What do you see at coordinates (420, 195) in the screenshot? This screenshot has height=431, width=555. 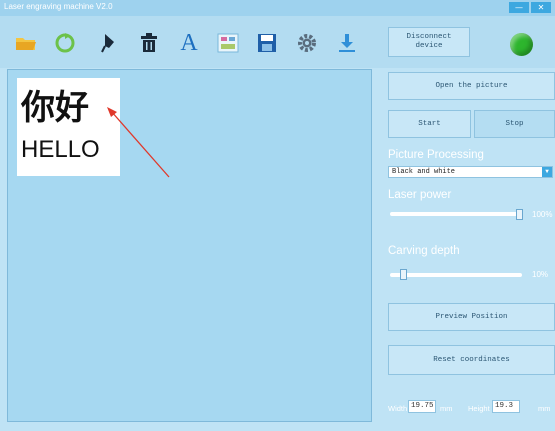 I see `laser-power-label: Laser power` at bounding box center [420, 195].